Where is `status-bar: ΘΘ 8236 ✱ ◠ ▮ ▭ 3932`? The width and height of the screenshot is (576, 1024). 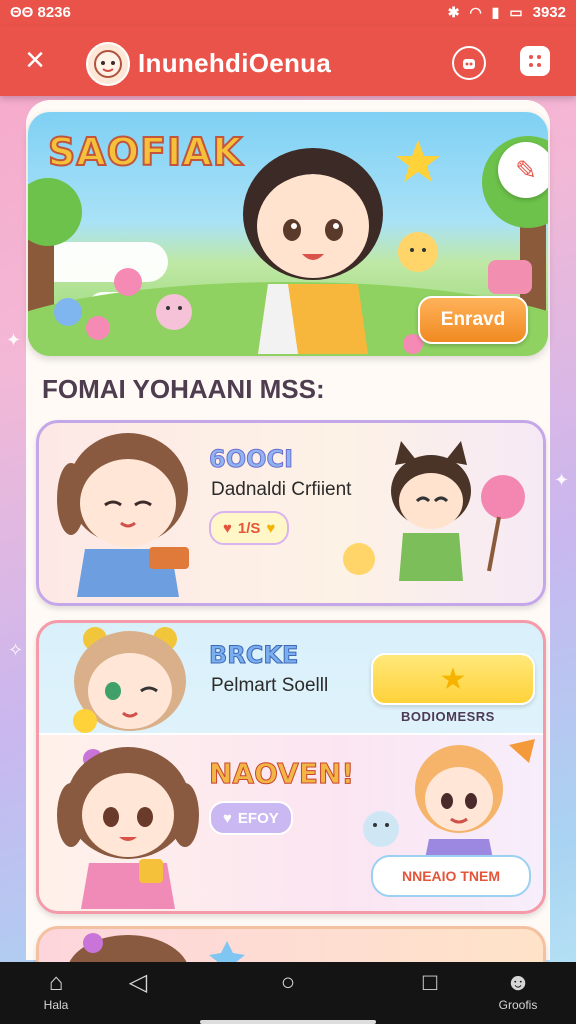
status-bar: ΘΘ 8236 ✱ ◠ ▮ ▭ 3932 is located at coordinates (288, 13).